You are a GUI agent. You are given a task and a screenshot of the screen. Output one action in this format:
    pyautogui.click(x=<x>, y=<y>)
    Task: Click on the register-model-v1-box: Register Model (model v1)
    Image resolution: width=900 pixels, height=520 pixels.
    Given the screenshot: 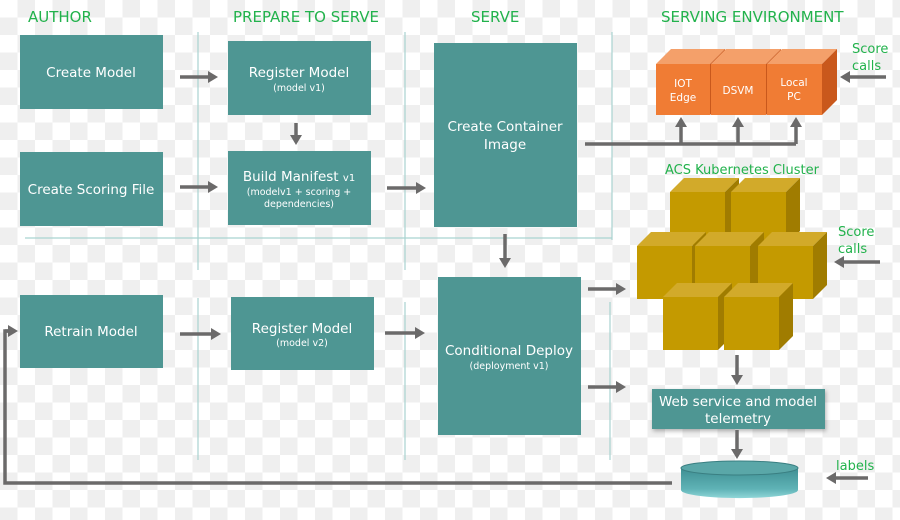 What is the action you would take?
    pyautogui.click(x=299, y=78)
    